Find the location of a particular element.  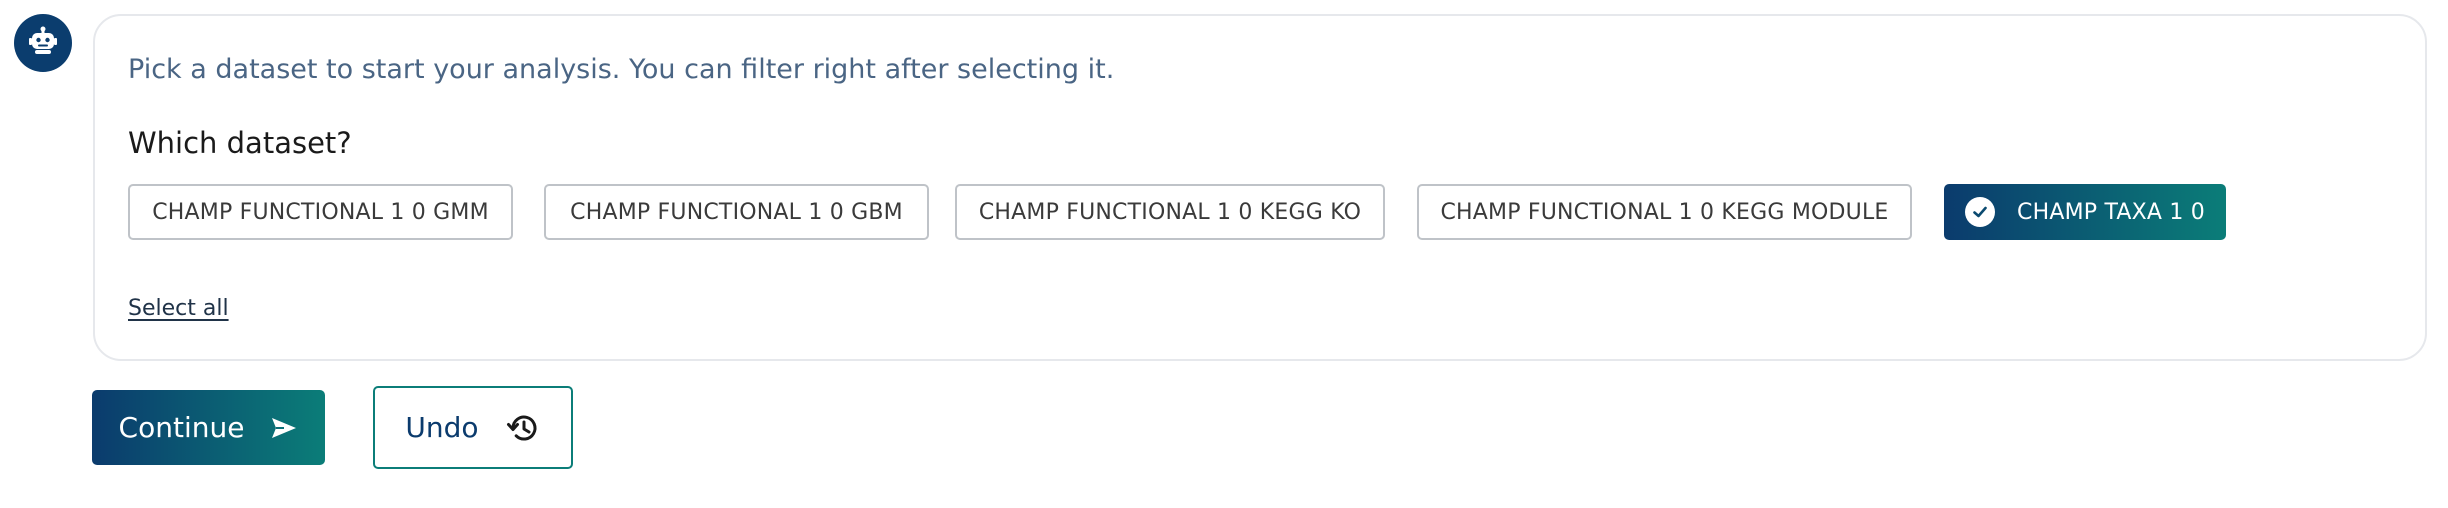

history-icon is located at coordinates (523, 428).